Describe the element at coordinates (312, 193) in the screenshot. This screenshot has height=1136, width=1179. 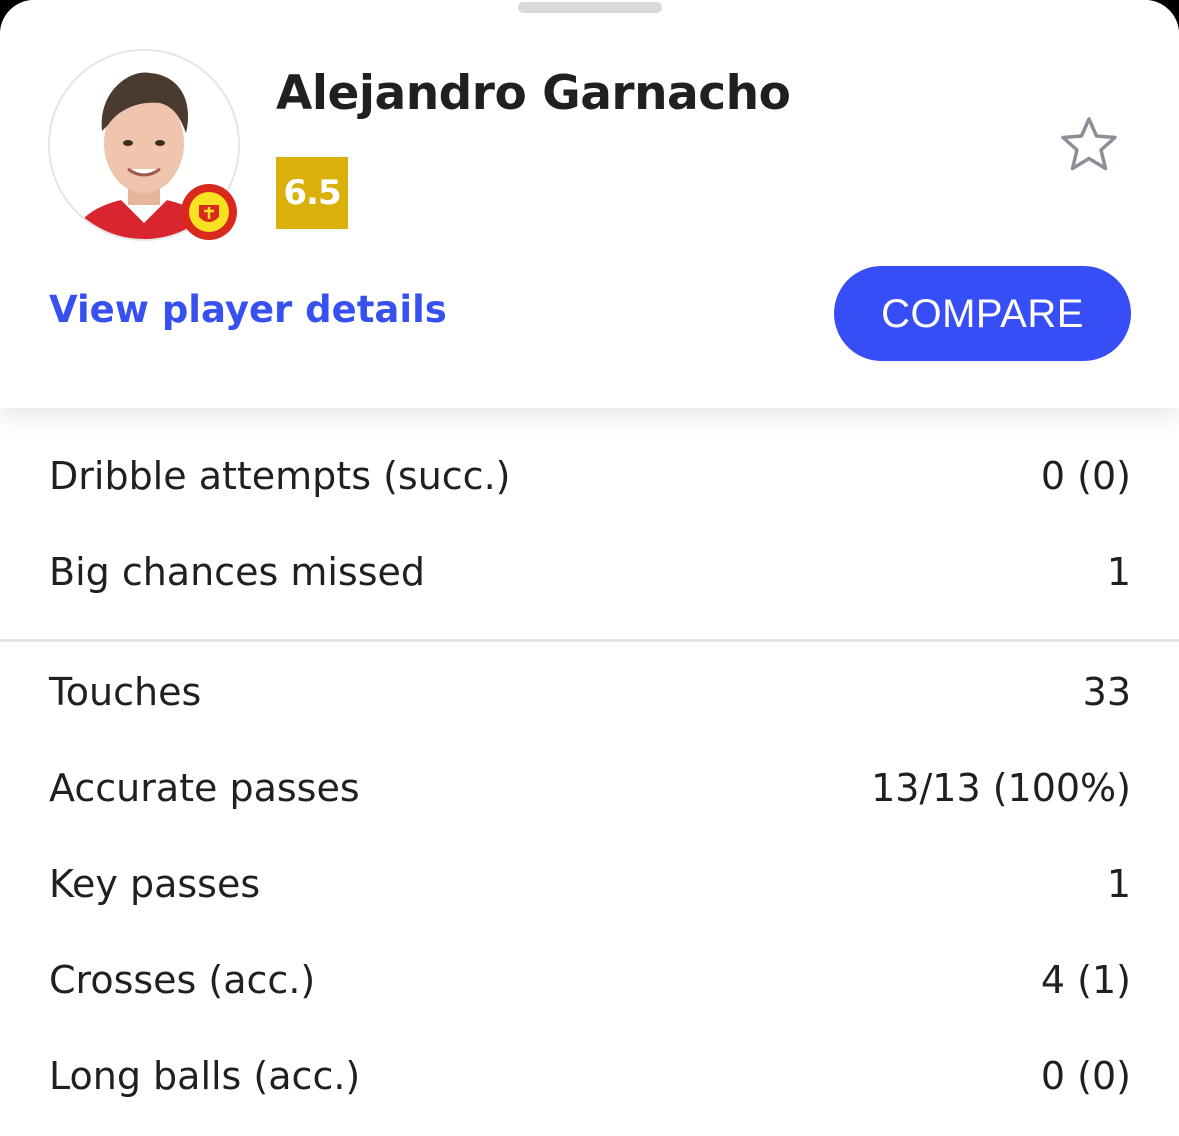
I see `player-rating-badge: 6.5` at that location.